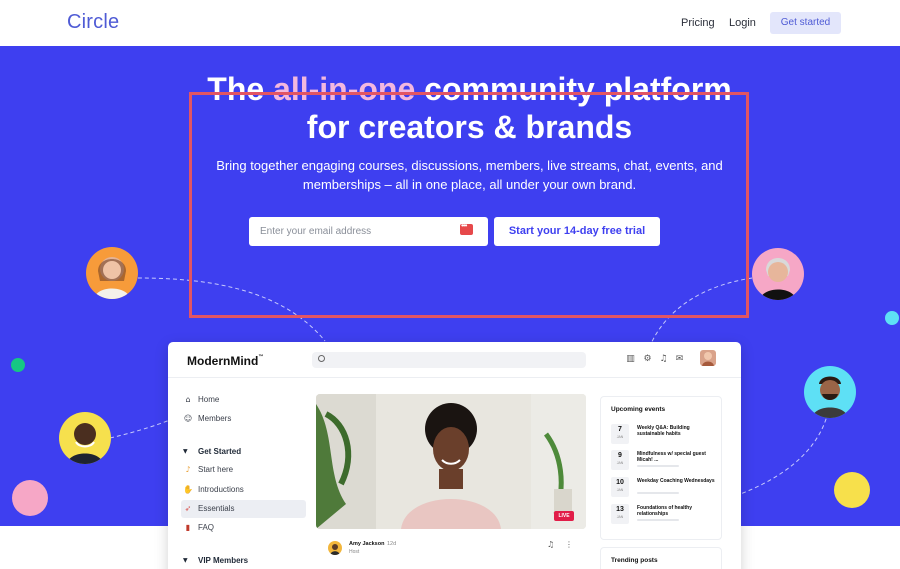 The image size is (900, 569). What do you see at coordinates (321, 358) in the screenshot?
I see `search-icon` at bounding box center [321, 358].